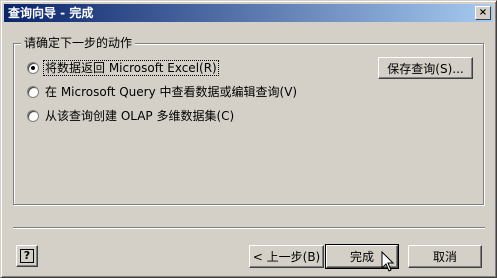 This screenshot has height=278, width=497. Describe the element at coordinates (445, 256) in the screenshot. I see `cancel-button: 取消` at that location.